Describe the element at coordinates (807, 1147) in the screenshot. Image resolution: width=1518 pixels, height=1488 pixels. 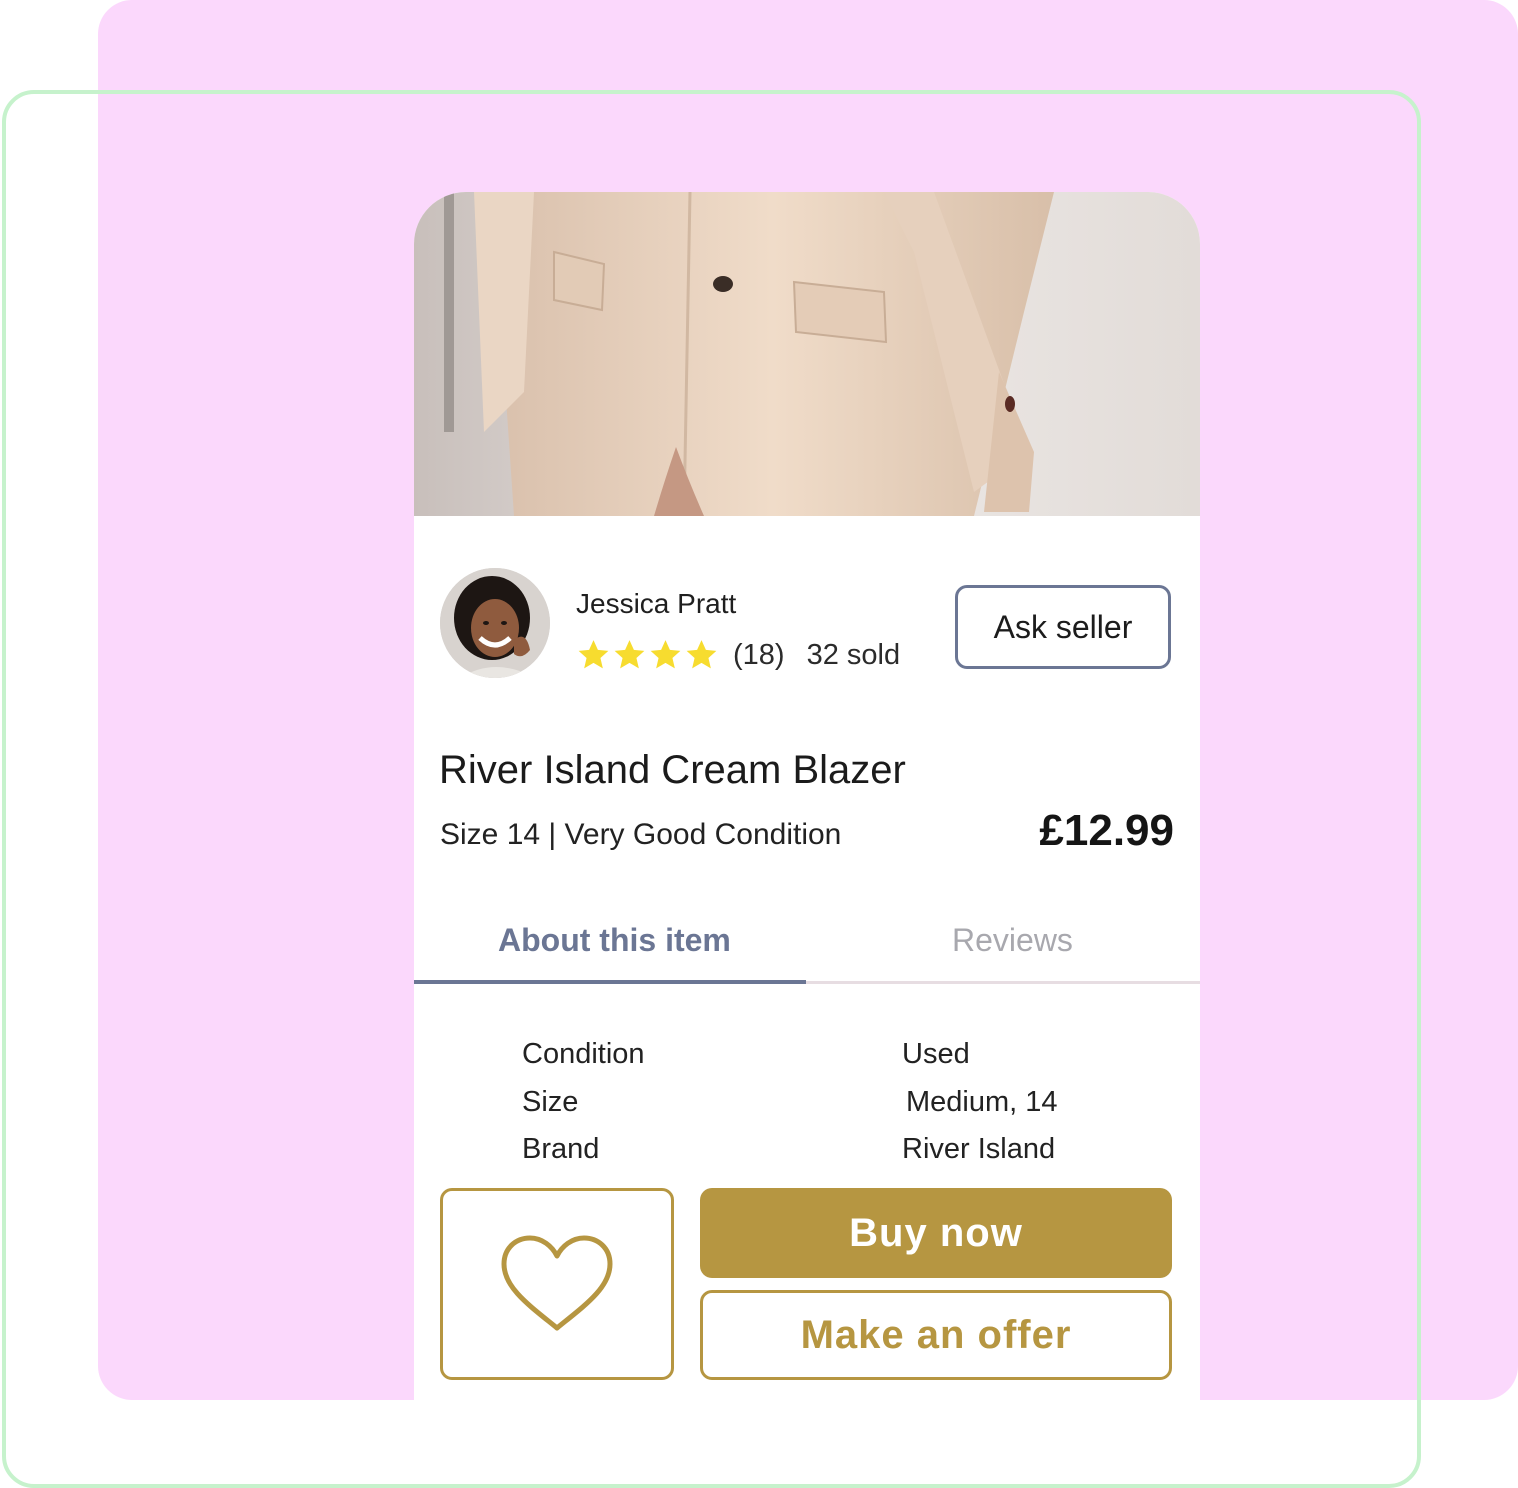
I see `detail-row-brand: Brand River Island` at that location.